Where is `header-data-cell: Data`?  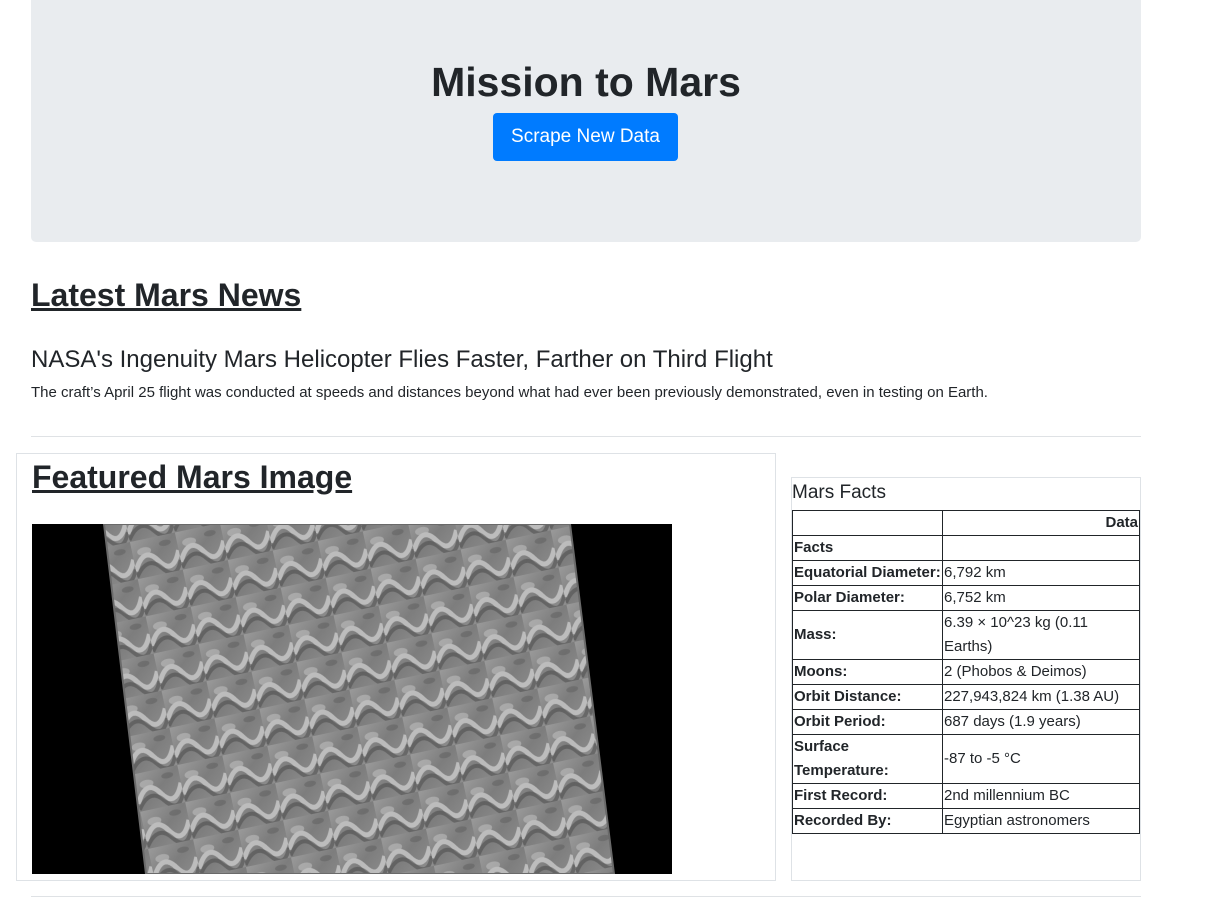
header-data-cell: Data is located at coordinates (1041, 523).